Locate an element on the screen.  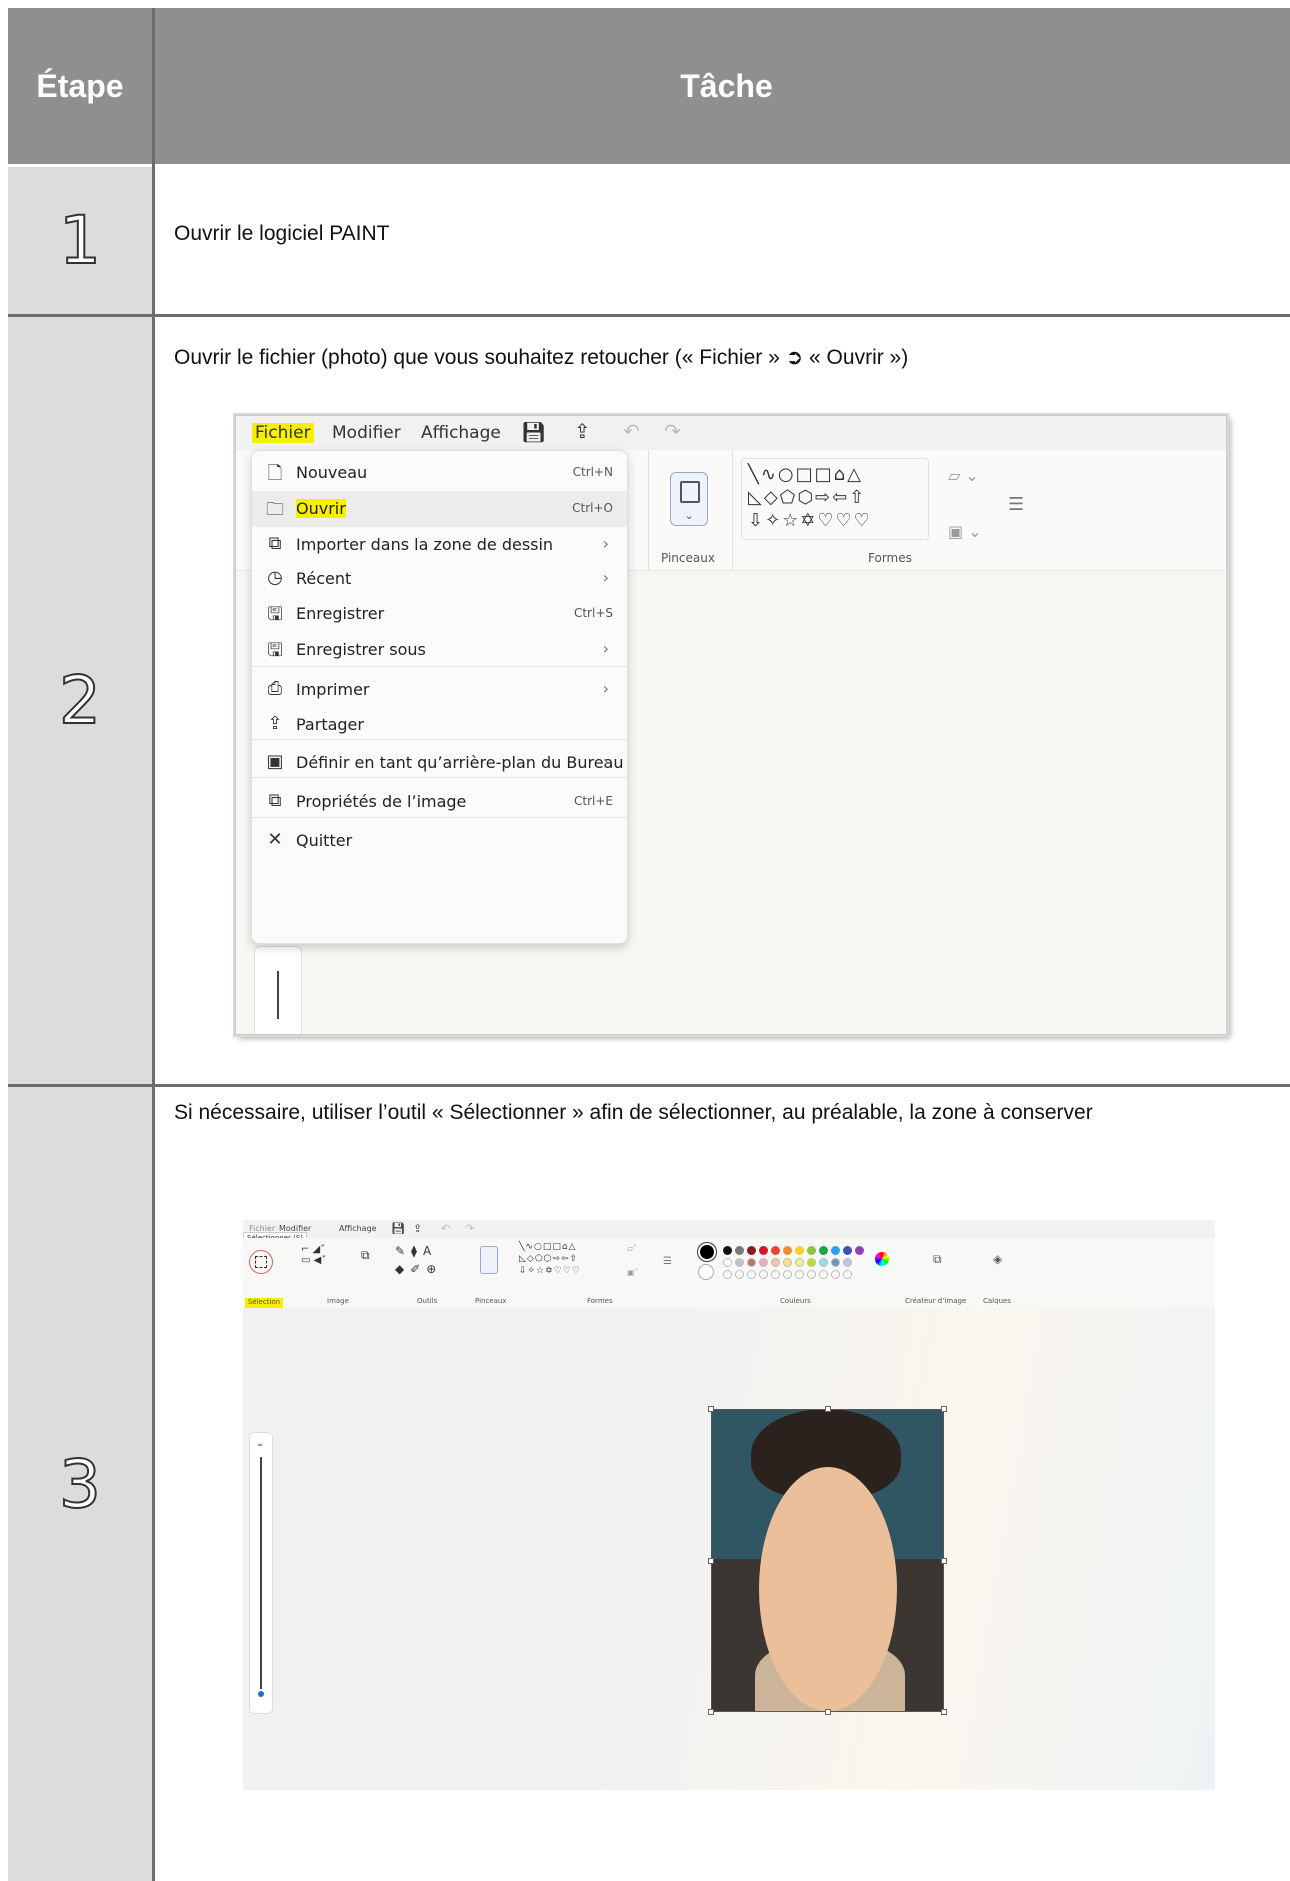
resize-icon: ⧉ is located at coordinates (365, 1255).